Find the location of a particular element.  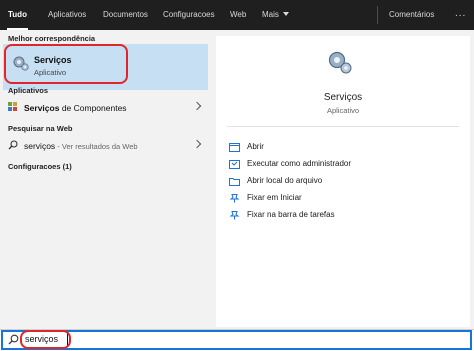

annotation-highlight-result is located at coordinates (66, 64).